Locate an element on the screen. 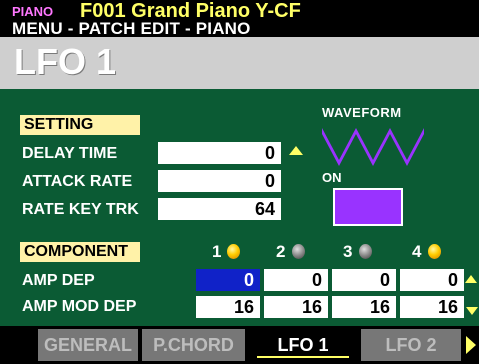  tab-bar: GENERAL P.CHORD LFO 1 LFO 2 is located at coordinates (239, 345).